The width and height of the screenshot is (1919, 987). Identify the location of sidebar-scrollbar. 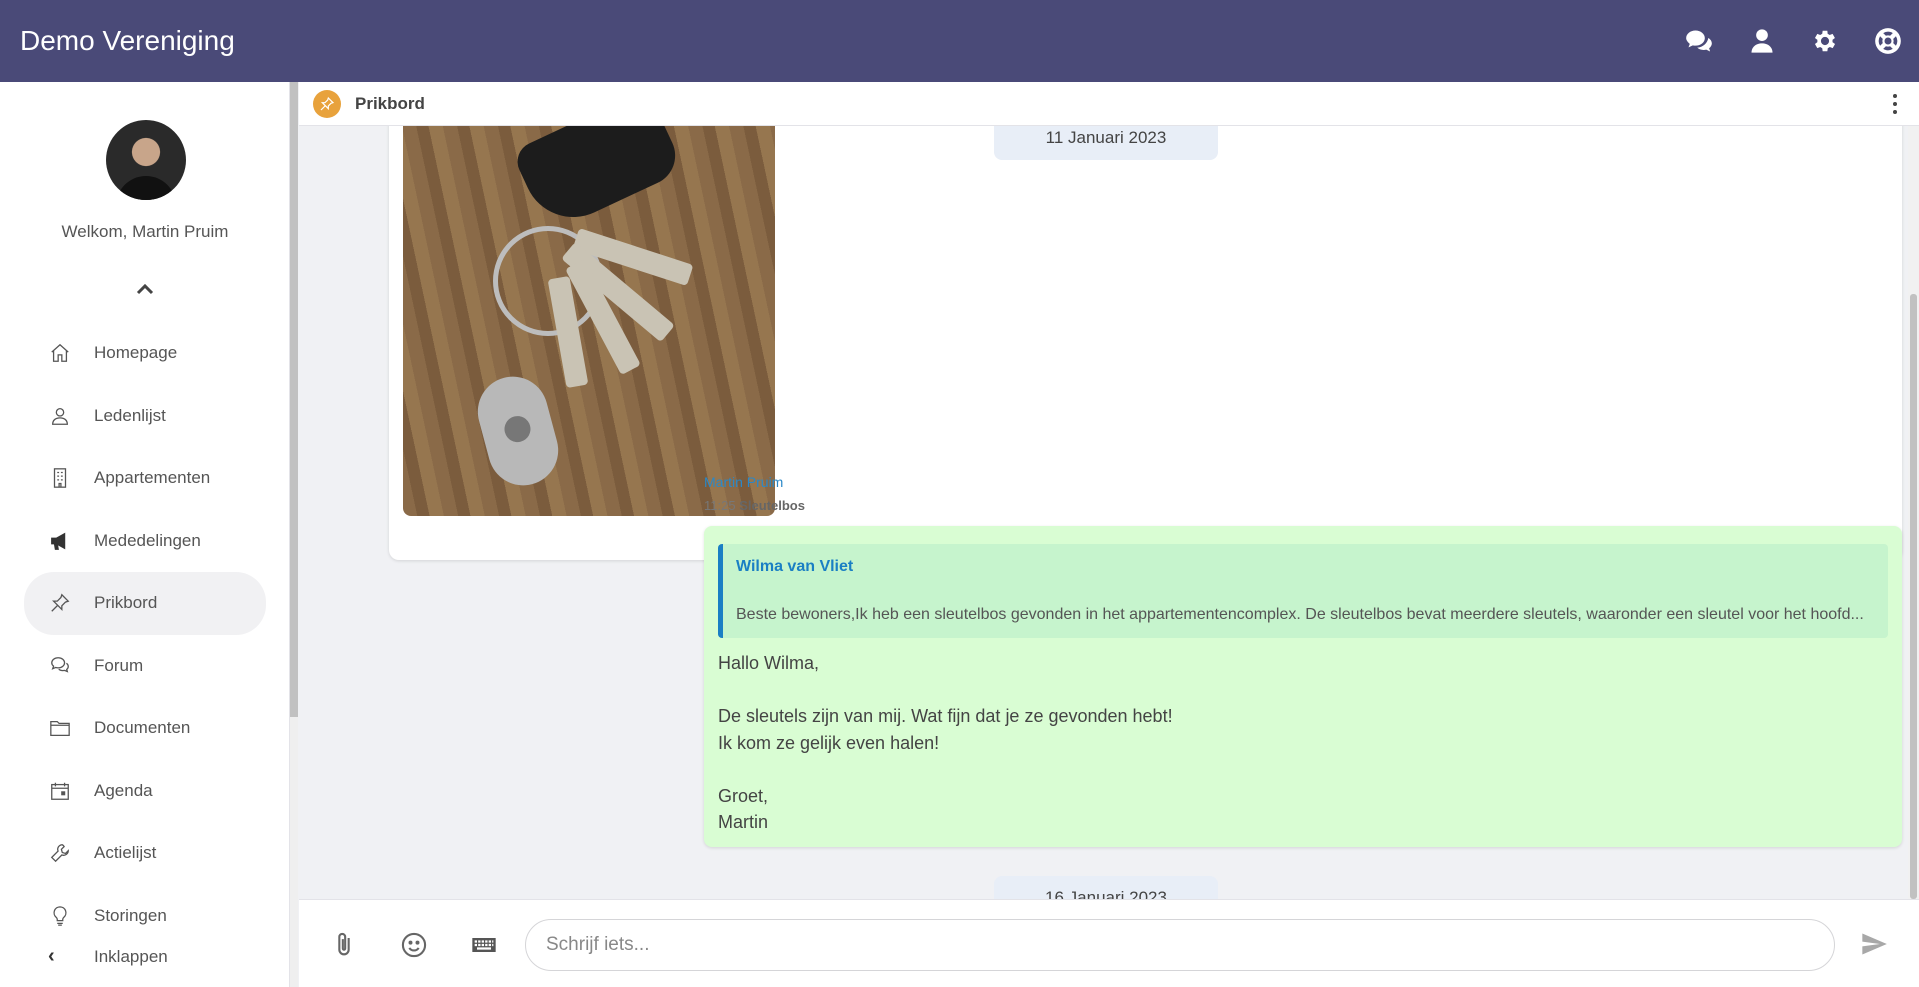
(294, 534).